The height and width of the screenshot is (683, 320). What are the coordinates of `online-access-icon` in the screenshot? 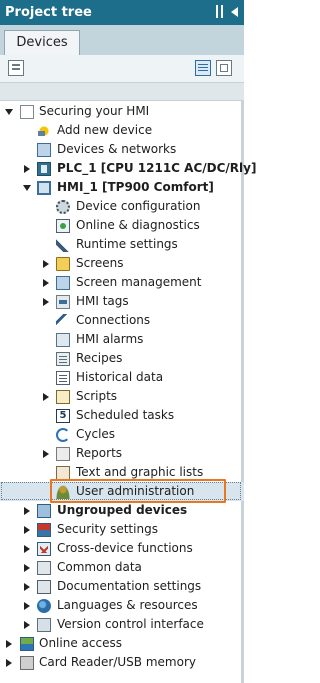 It's located at (27, 644).